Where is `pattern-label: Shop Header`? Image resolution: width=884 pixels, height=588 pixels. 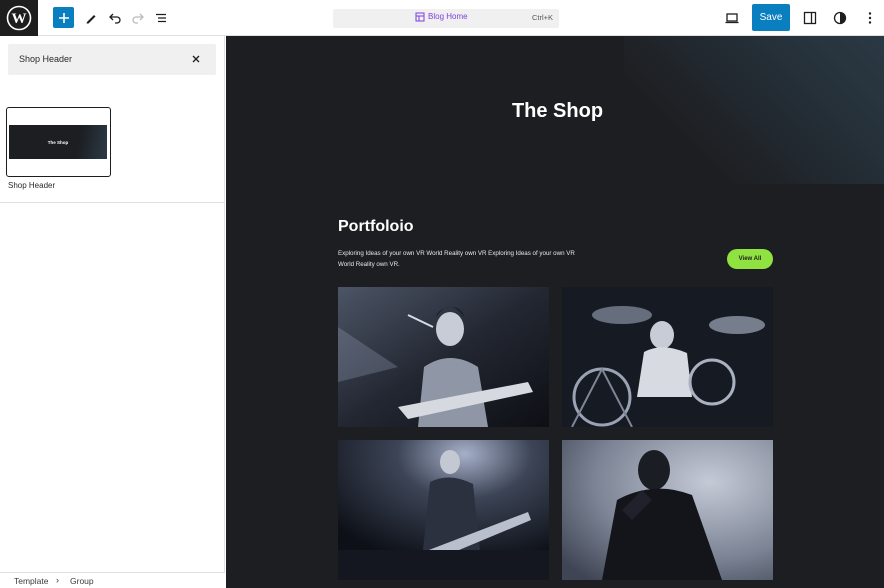 pattern-label: Shop Header is located at coordinates (32, 185).